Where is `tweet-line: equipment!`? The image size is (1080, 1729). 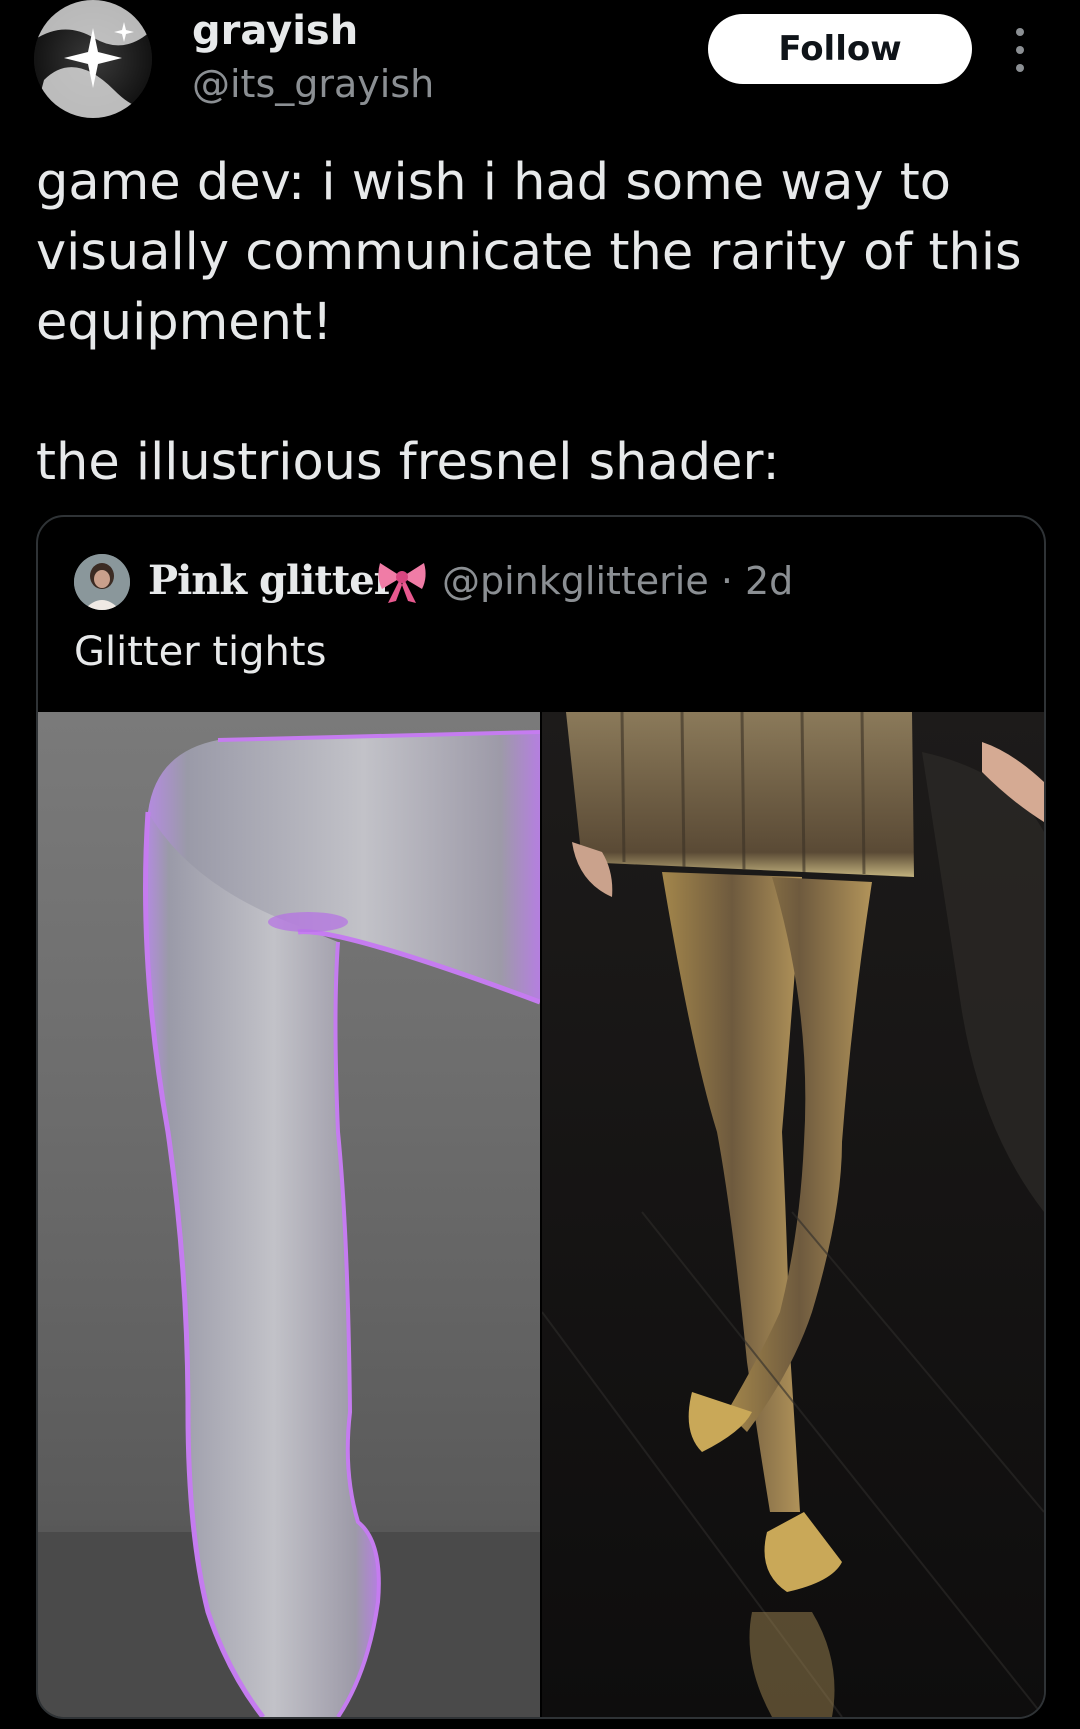
tweet-line: equipment! is located at coordinates (184, 322).